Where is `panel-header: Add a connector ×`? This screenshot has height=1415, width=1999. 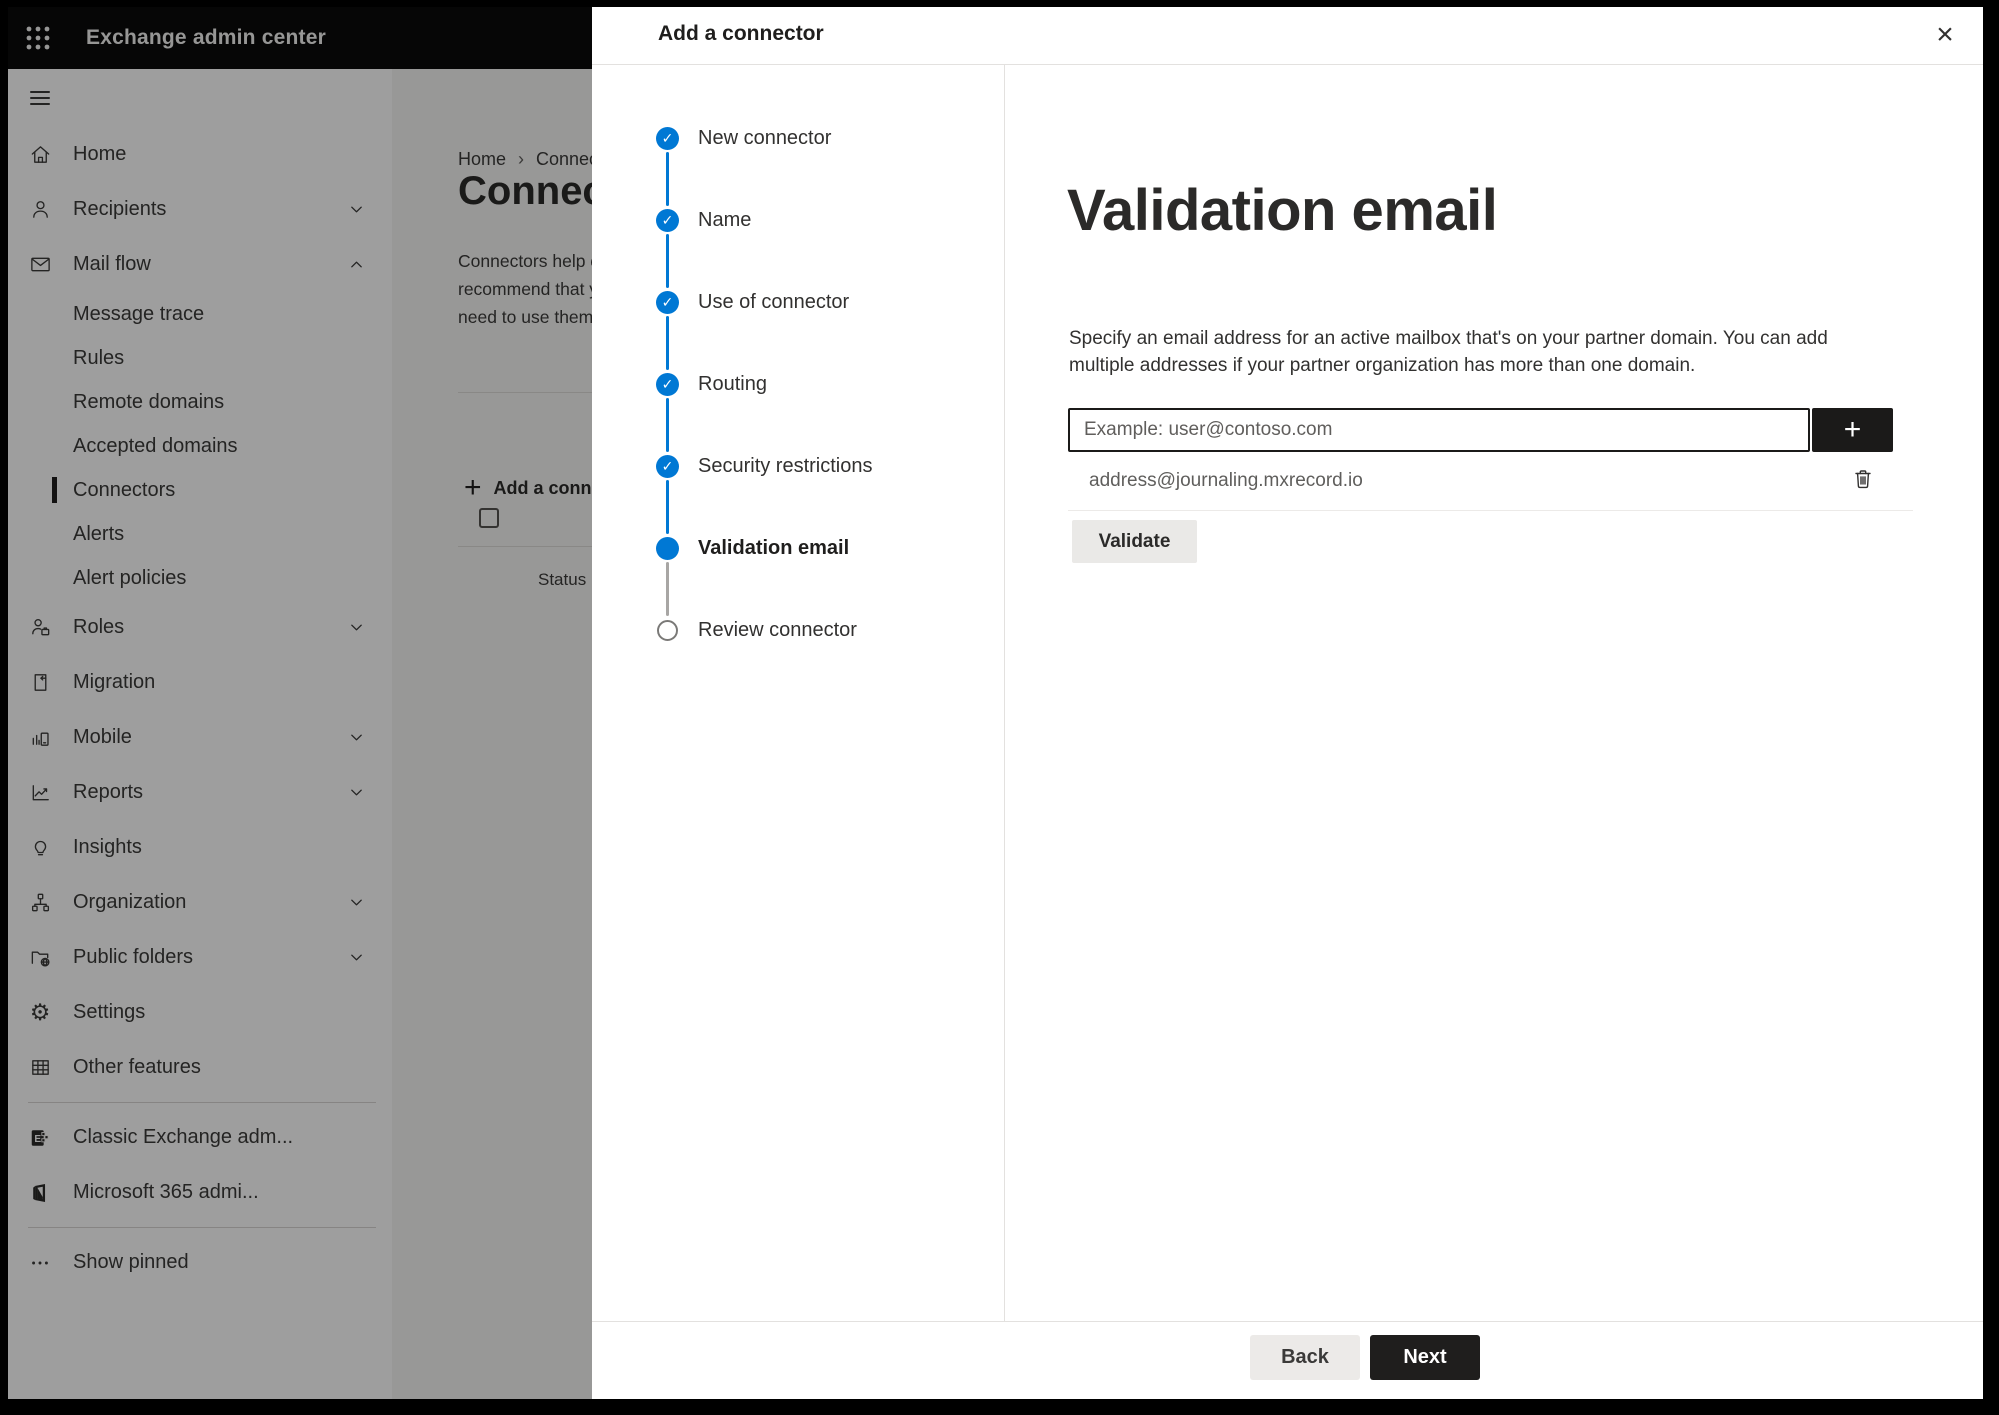 panel-header: Add a connector × is located at coordinates (1287, 36).